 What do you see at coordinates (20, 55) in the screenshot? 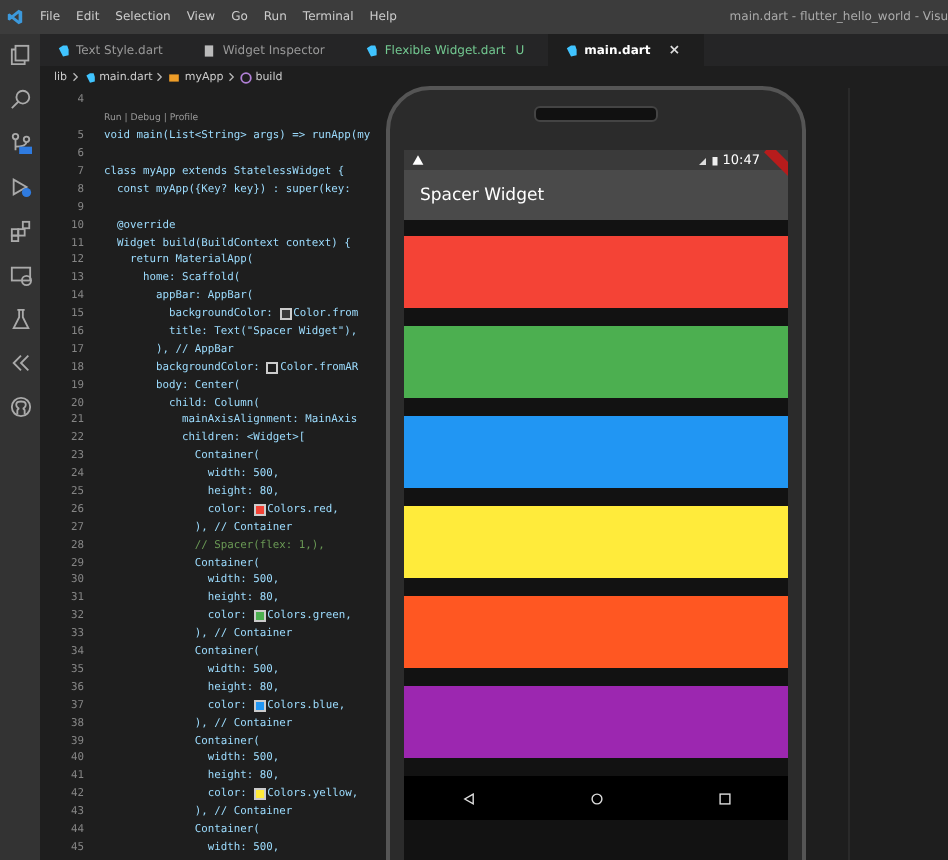
I see `files-icon` at bounding box center [20, 55].